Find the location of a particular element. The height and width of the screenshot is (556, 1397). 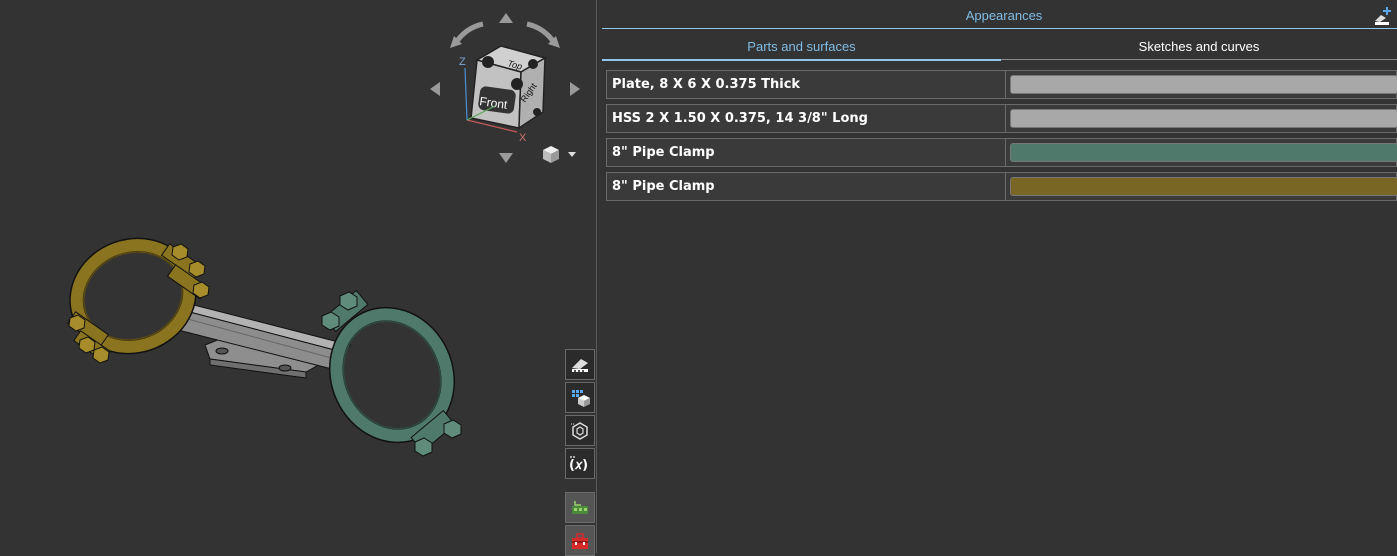

tab-sketches-and-curves: Sketches and curves is located at coordinates (1199, 49).